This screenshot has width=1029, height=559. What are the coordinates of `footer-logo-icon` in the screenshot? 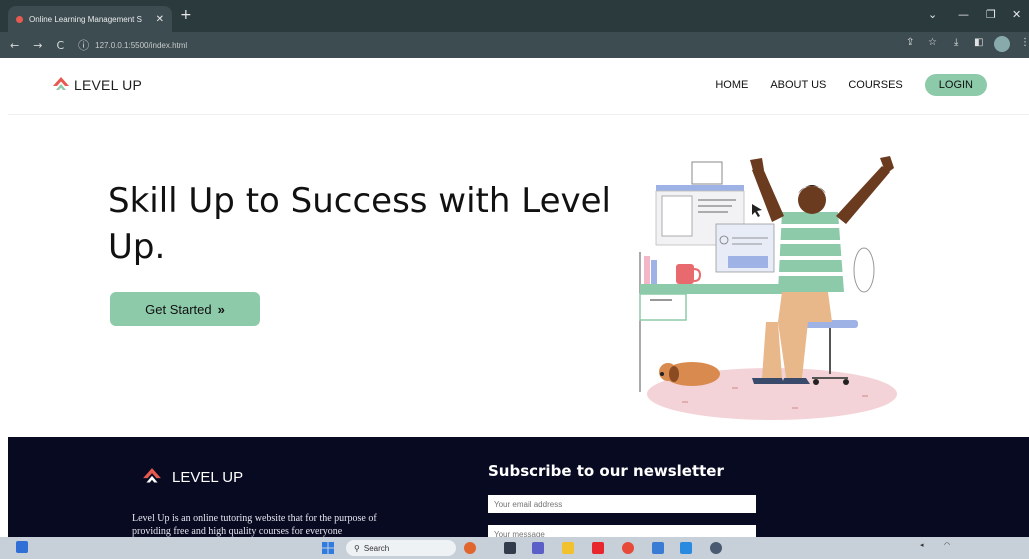 It's located at (152, 475).